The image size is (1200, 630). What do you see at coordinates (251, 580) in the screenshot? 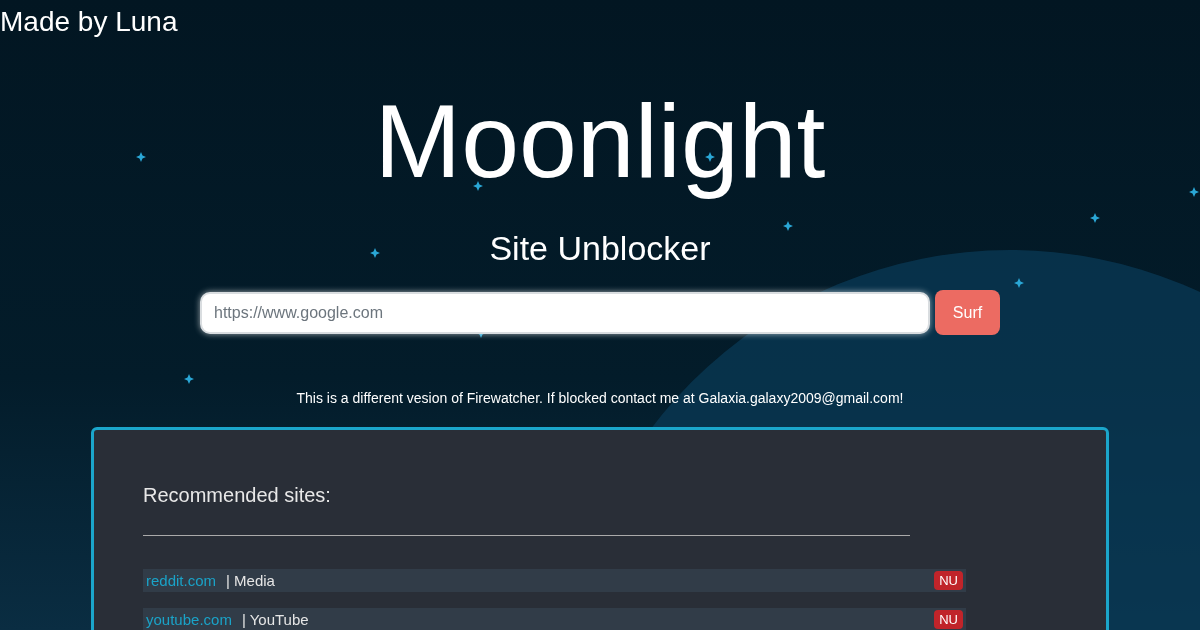
I see `site-label: | Media` at bounding box center [251, 580].